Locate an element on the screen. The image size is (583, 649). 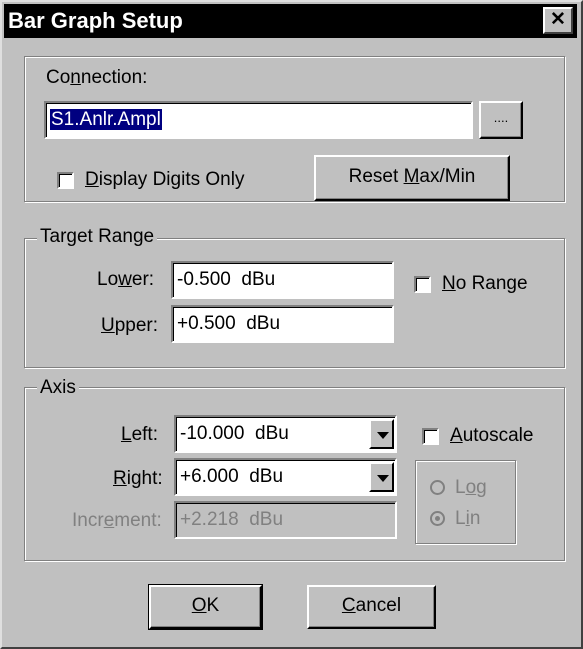
axis-legend: Axis is located at coordinates (58, 388).